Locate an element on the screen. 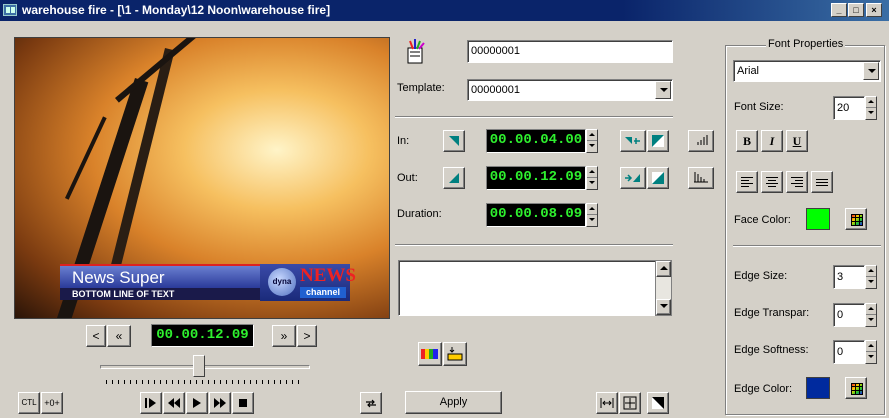 This screenshot has height=418, width=889. levels-button is located at coordinates (701, 141).